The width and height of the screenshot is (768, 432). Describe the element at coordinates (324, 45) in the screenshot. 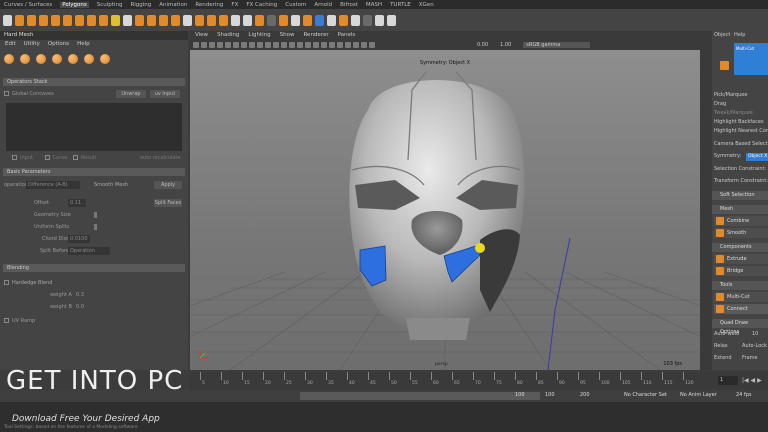

I see `ao-icon` at that location.